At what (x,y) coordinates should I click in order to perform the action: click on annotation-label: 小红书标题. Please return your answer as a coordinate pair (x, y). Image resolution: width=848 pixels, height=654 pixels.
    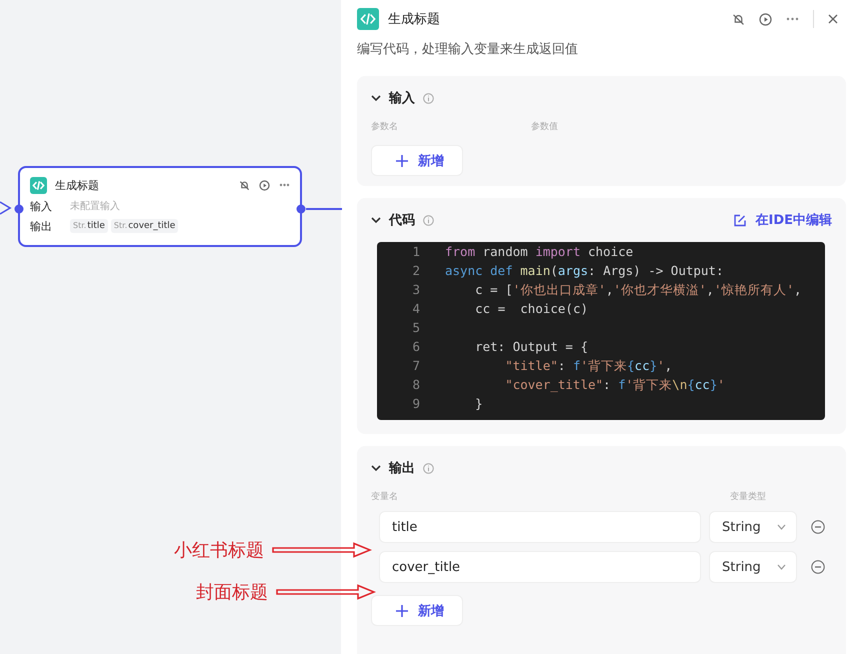
    Looking at the image, I should click on (219, 550).